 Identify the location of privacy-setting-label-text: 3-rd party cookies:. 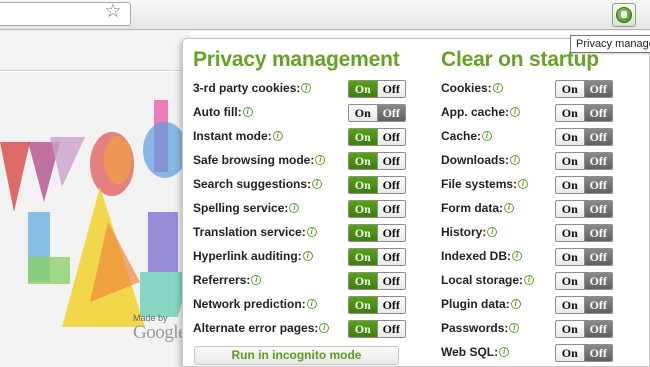
(247, 88).